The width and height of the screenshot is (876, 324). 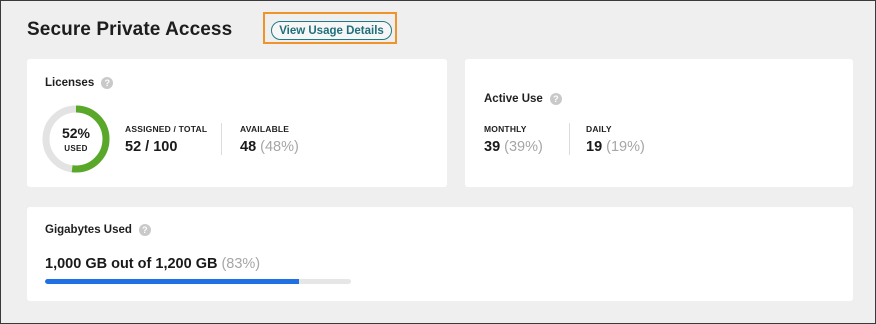 I want to click on monthly-value: 39 (39%), so click(x=513, y=147).